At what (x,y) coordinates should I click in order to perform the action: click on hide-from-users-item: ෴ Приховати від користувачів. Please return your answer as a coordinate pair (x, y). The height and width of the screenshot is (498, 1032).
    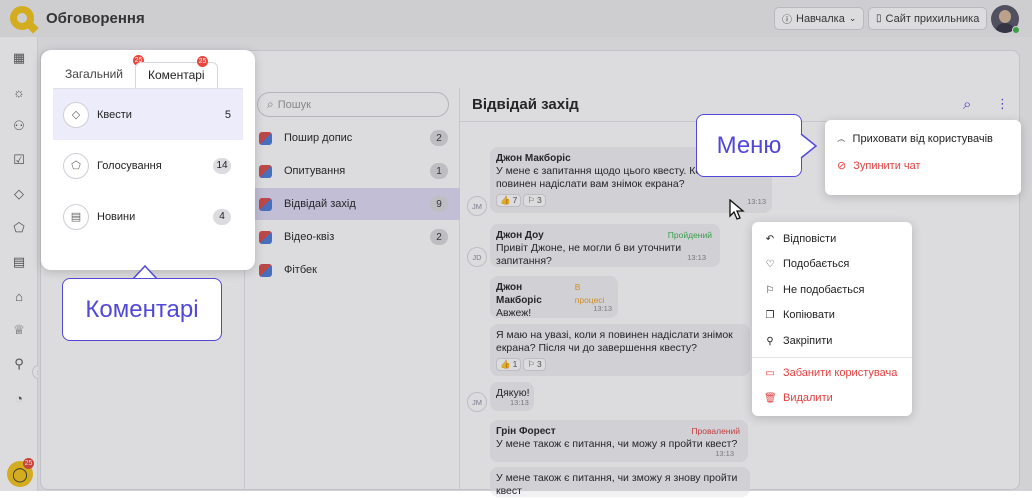
    Looking at the image, I should click on (915, 139).